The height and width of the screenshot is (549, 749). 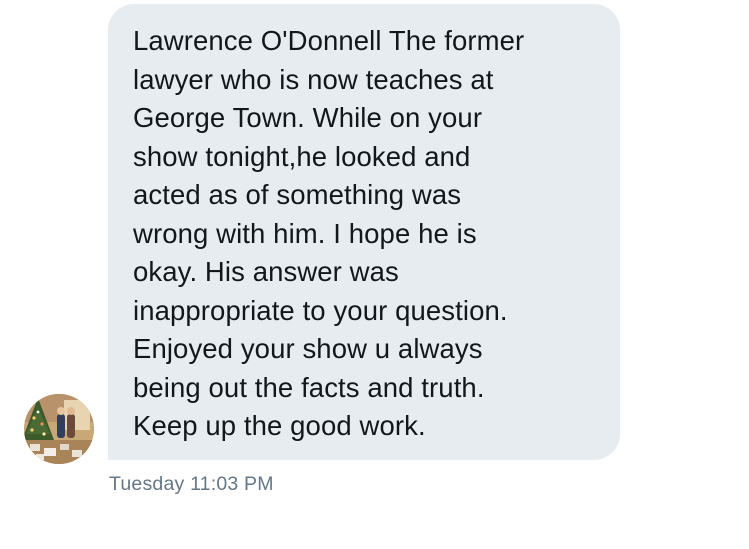 I want to click on message-timestamp: Tuesday 11:03 PM, so click(x=191, y=484).